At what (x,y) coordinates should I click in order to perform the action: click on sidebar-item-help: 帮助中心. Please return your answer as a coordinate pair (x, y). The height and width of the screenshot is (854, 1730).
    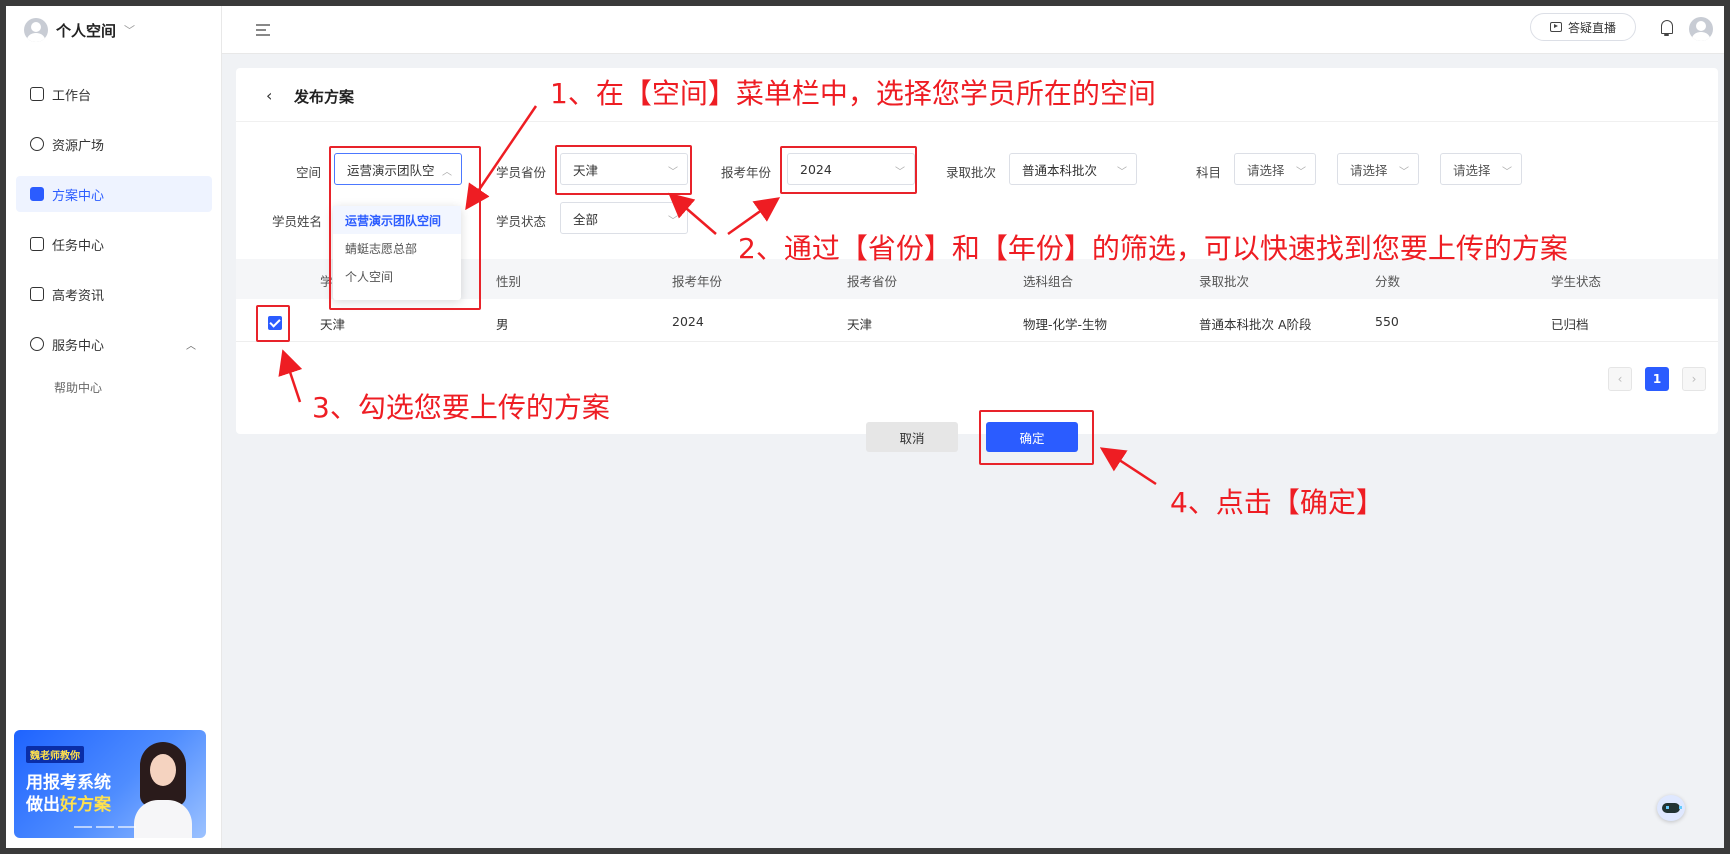
    Looking at the image, I should click on (114, 387).